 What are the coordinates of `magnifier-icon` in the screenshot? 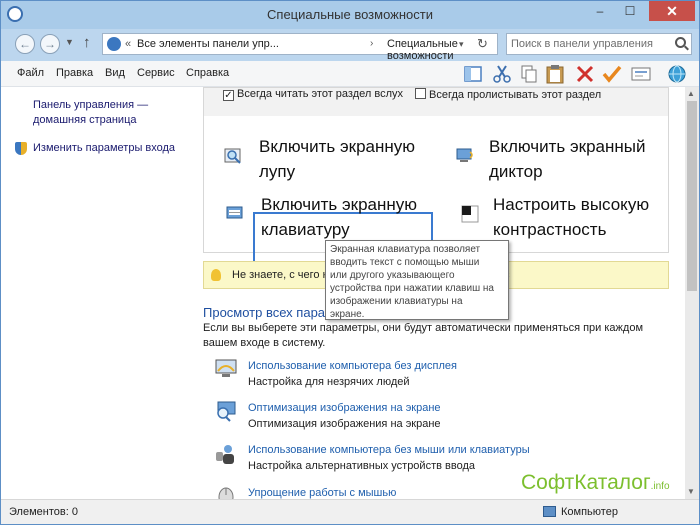 It's located at (233, 156).